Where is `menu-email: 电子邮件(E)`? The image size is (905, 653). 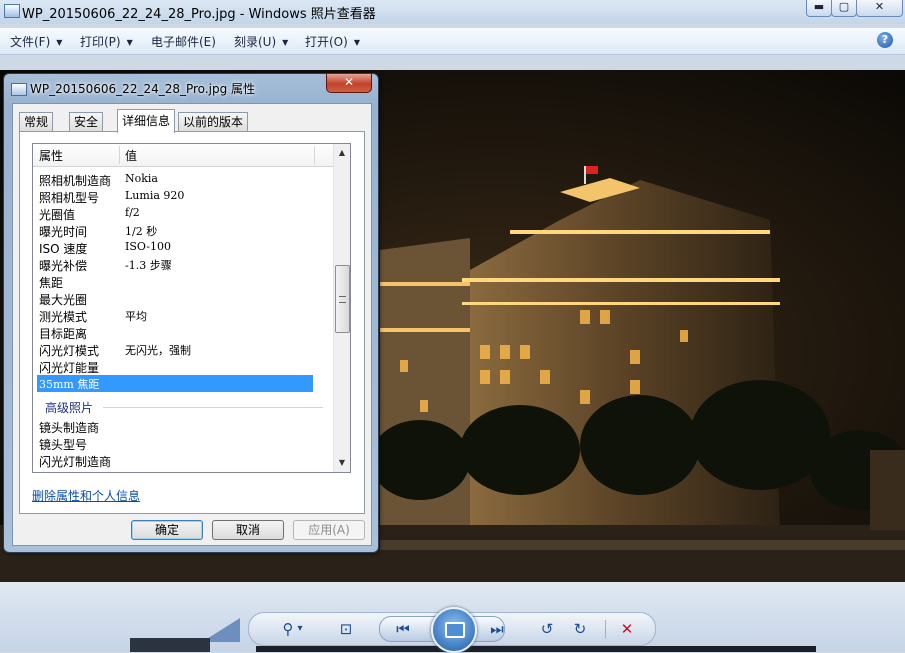
menu-email: 电子邮件(E) is located at coordinates (183, 41).